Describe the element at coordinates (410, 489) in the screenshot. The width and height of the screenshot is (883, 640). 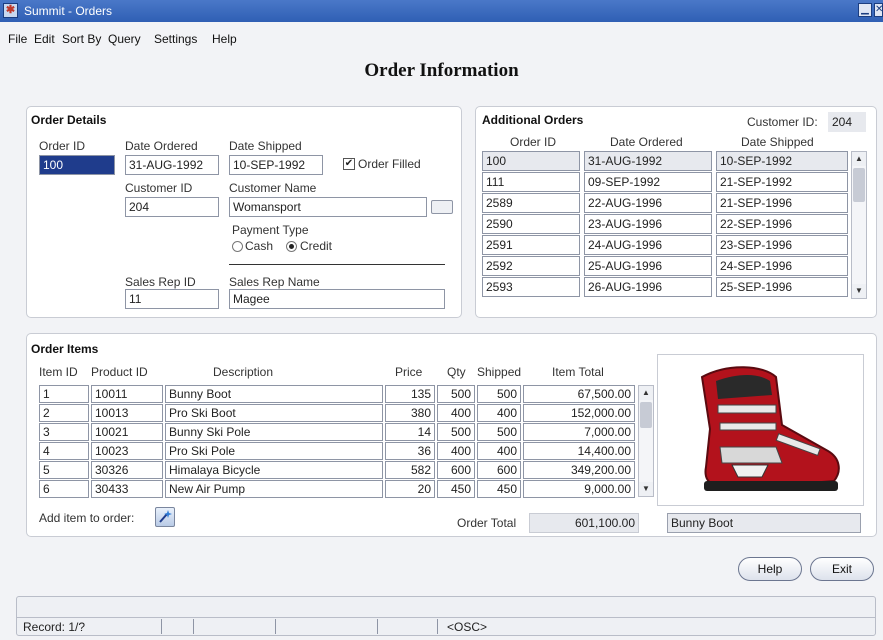
I see `price-cell: 20` at that location.